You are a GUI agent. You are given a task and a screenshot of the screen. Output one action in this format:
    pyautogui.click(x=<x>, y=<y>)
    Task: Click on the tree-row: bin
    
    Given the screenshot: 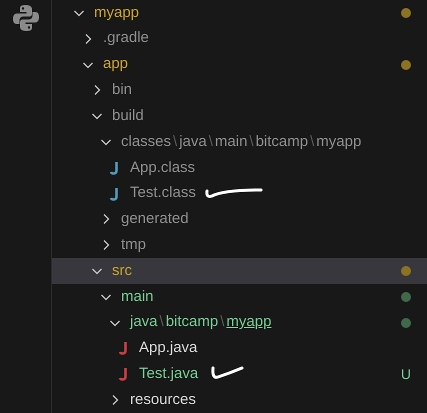 What is the action you would take?
    pyautogui.click(x=239, y=90)
    